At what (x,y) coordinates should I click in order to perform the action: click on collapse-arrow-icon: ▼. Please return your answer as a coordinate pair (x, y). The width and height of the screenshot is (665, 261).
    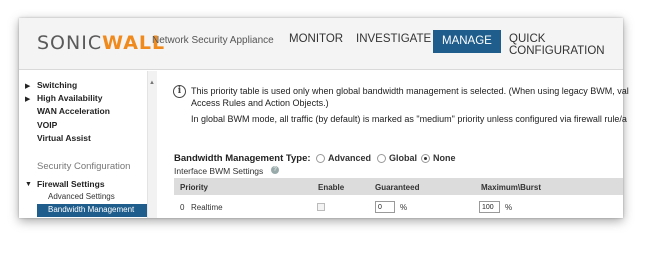
    Looking at the image, I should click on (28, 184).